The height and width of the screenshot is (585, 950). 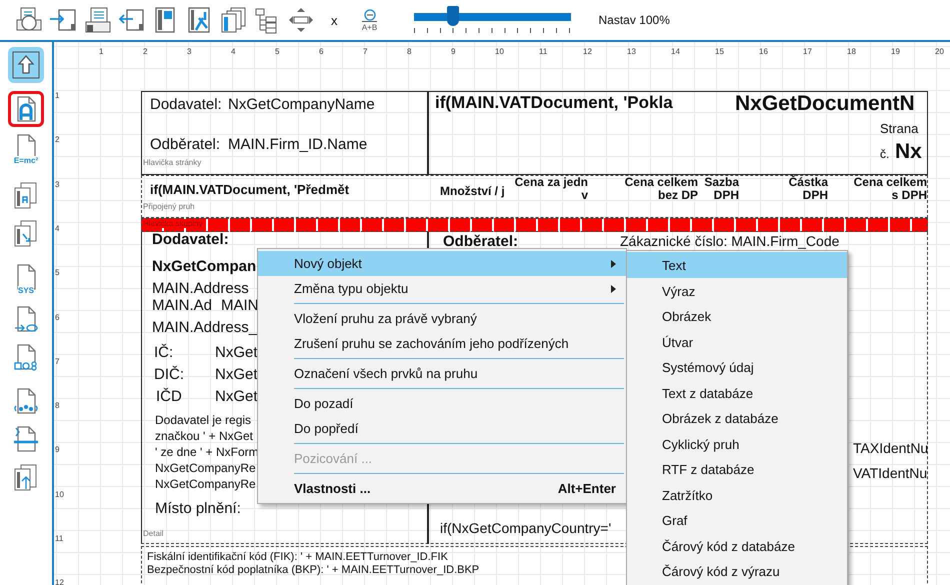 What do you see at coordinates (205, 509) in the screenshot?
I see `report-field: Místo plnění:` at bounding box center [205, 509].